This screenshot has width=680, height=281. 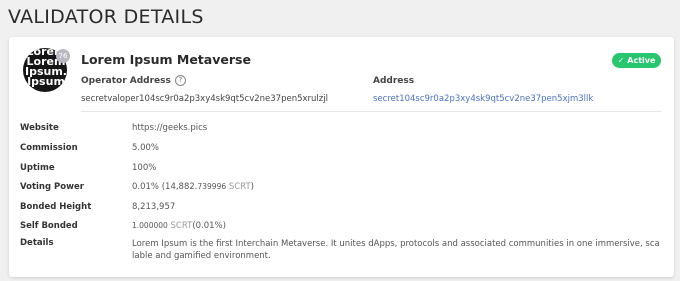 I want to click on check-icon: ✓, so click(x=621, y=60).